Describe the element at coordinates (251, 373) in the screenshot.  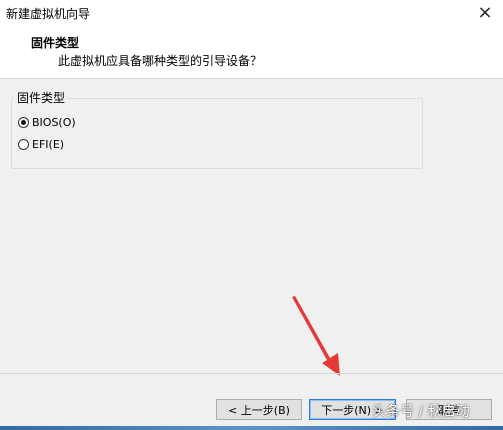
I see `footer-divider` at that location.